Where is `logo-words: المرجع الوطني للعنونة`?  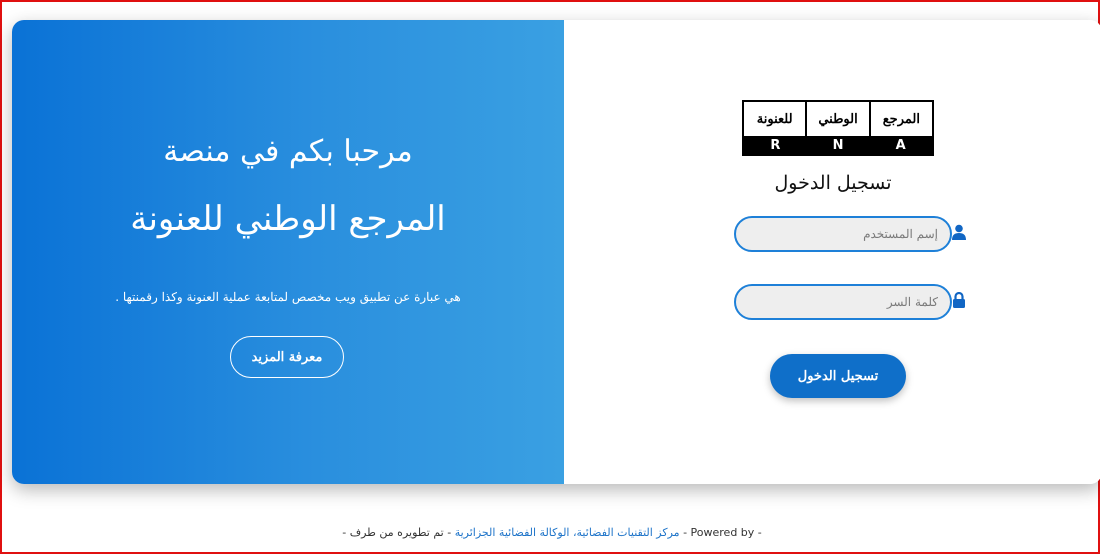
logo-words: المرجع الوطني للعنونة is located at coordinates (838, 120).